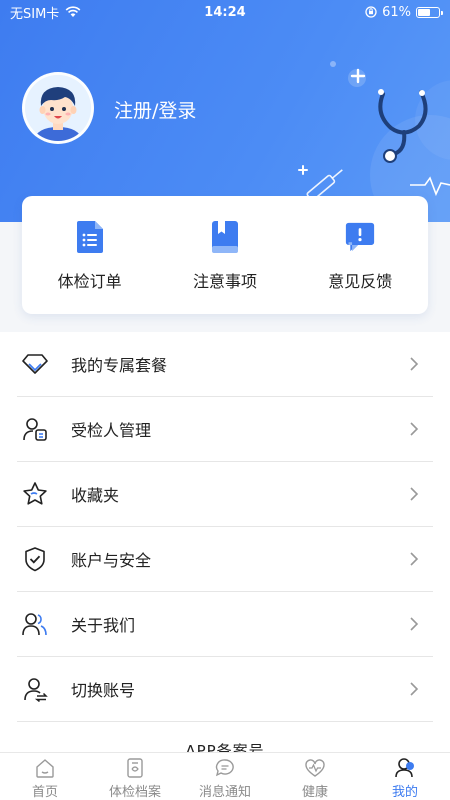 The width and height of the screenshot is (450, 800). What do you see at coordinates (35, 559) in the screenshot?
I see `shield-check-icon` at bounding box center [35, 559].